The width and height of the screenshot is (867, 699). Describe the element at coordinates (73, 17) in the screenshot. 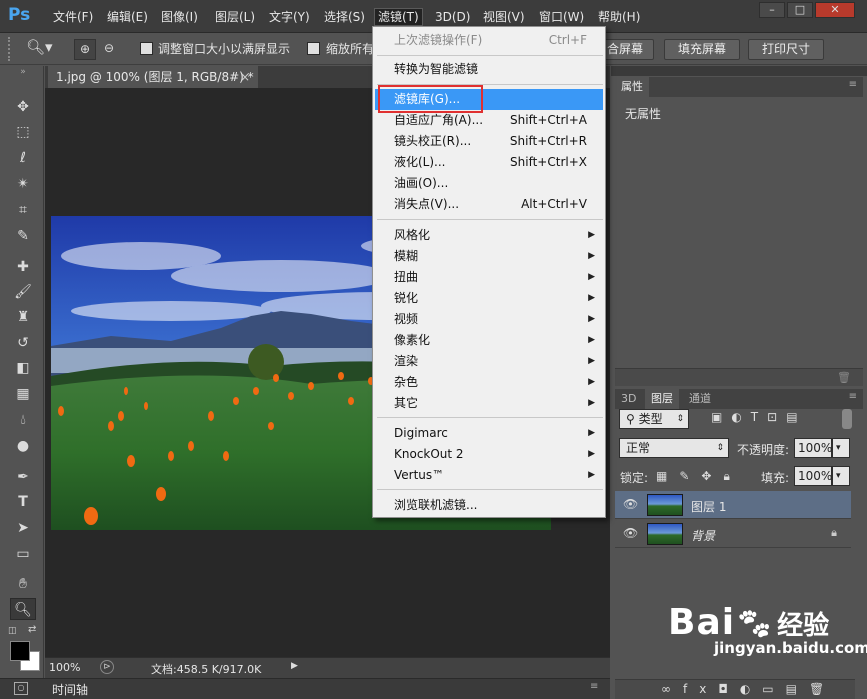

I see `menu-file: 文件(F)` at that location.